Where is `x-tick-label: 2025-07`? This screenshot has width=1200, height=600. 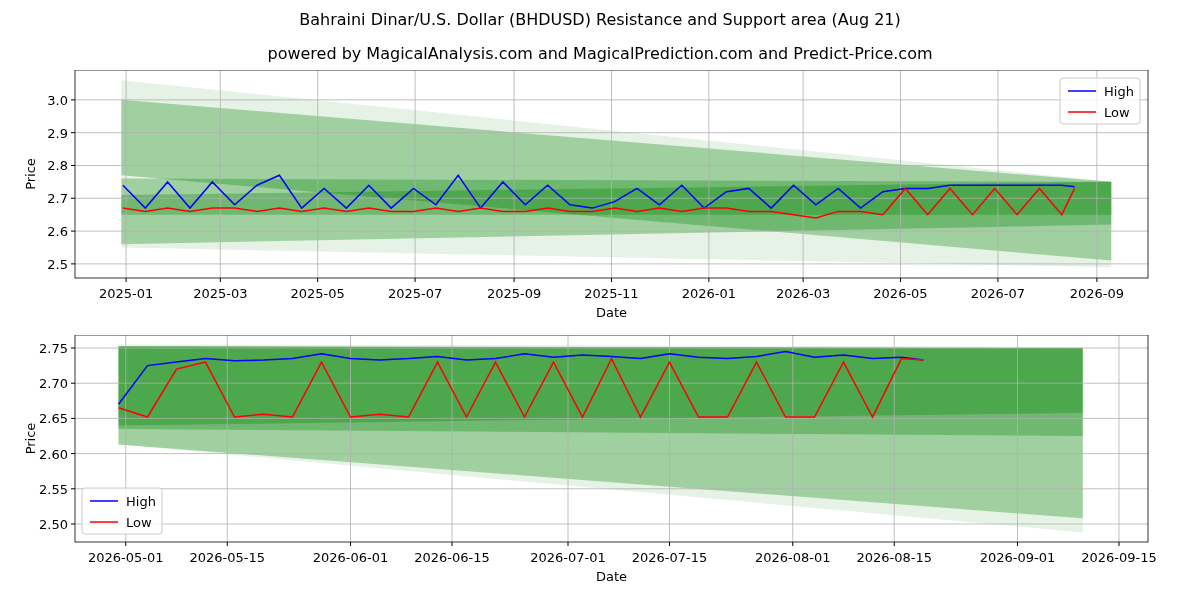
x-tick-label: 2025-07 is located at coordinates (415, 293).